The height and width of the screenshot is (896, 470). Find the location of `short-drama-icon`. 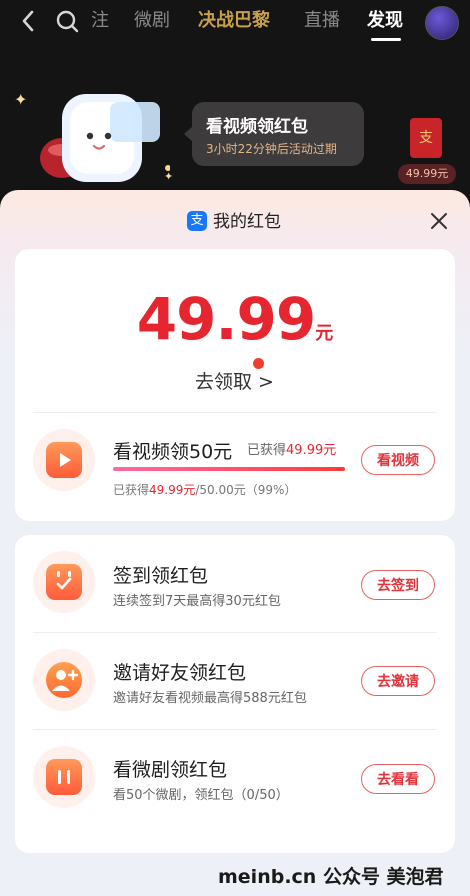

short-drama-icon is located at coordinates (64, 777).